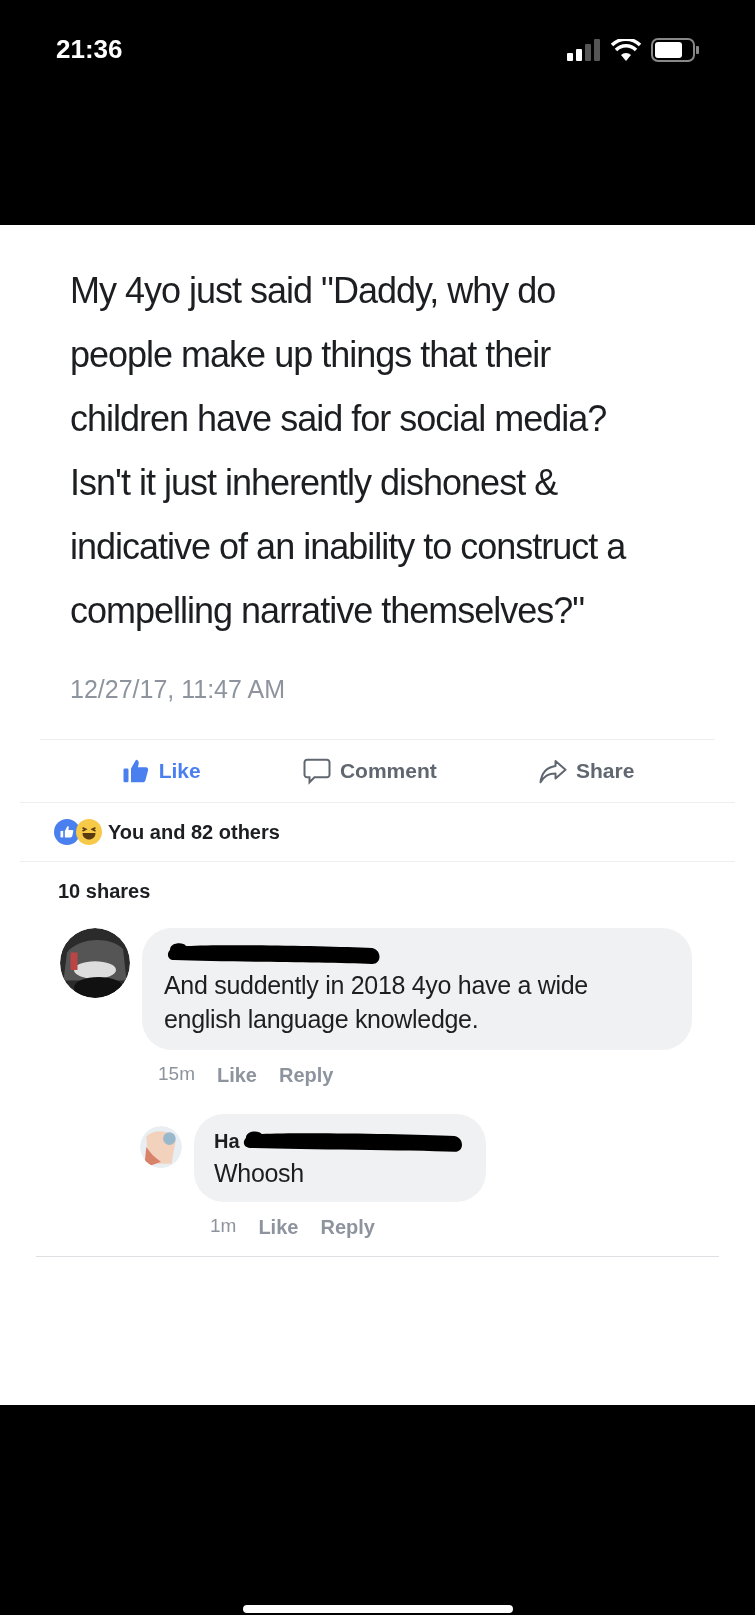  Describe the element at coordinates (178, 689) in the screenshot. I see `post-timestamp: 12/27/17, 11:47 AM` at that location.